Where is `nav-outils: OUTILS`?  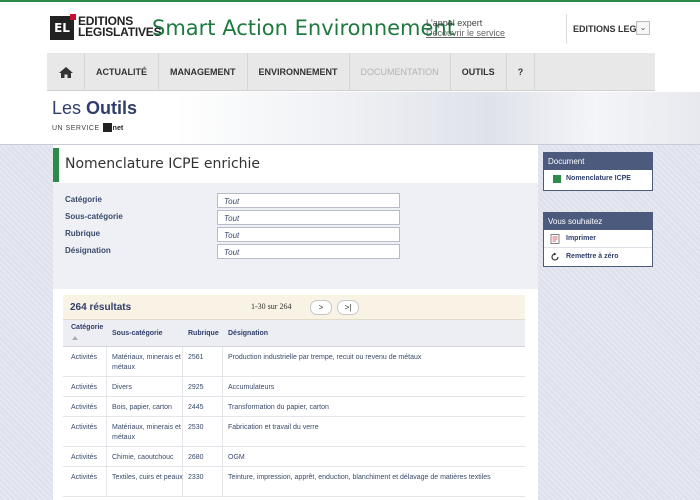
nav-outils: OUTILS is located at coordinates (479, 71).